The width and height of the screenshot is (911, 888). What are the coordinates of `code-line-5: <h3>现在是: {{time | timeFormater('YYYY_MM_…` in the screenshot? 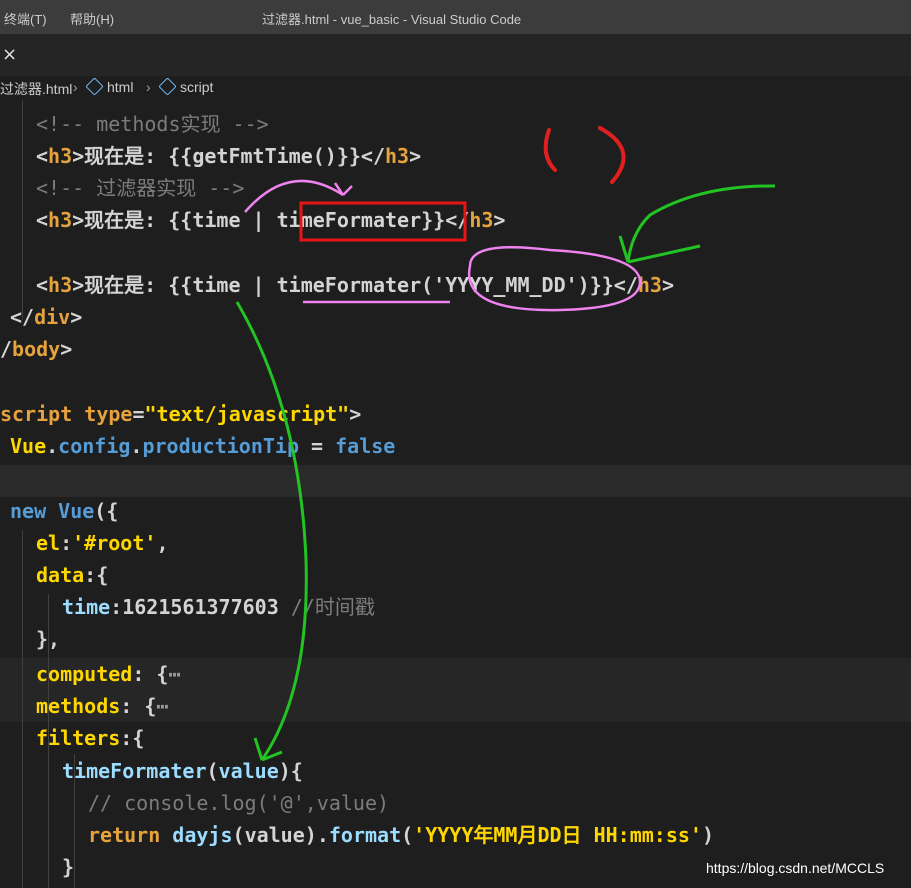 It's located at (355, 285).